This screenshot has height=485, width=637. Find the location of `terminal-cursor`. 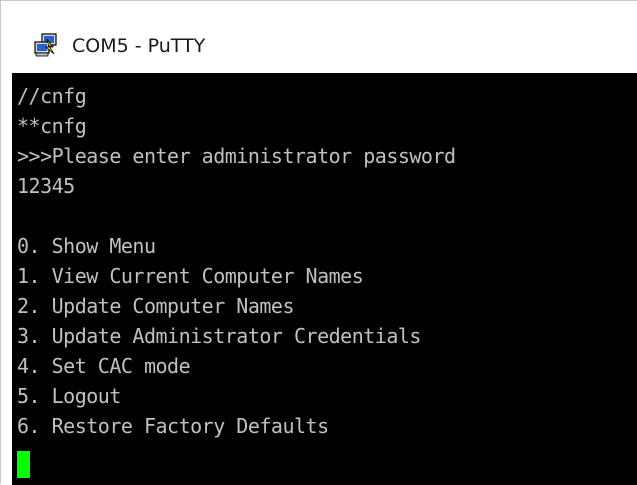

terminal-cursor is located at coordinates (23, 464).